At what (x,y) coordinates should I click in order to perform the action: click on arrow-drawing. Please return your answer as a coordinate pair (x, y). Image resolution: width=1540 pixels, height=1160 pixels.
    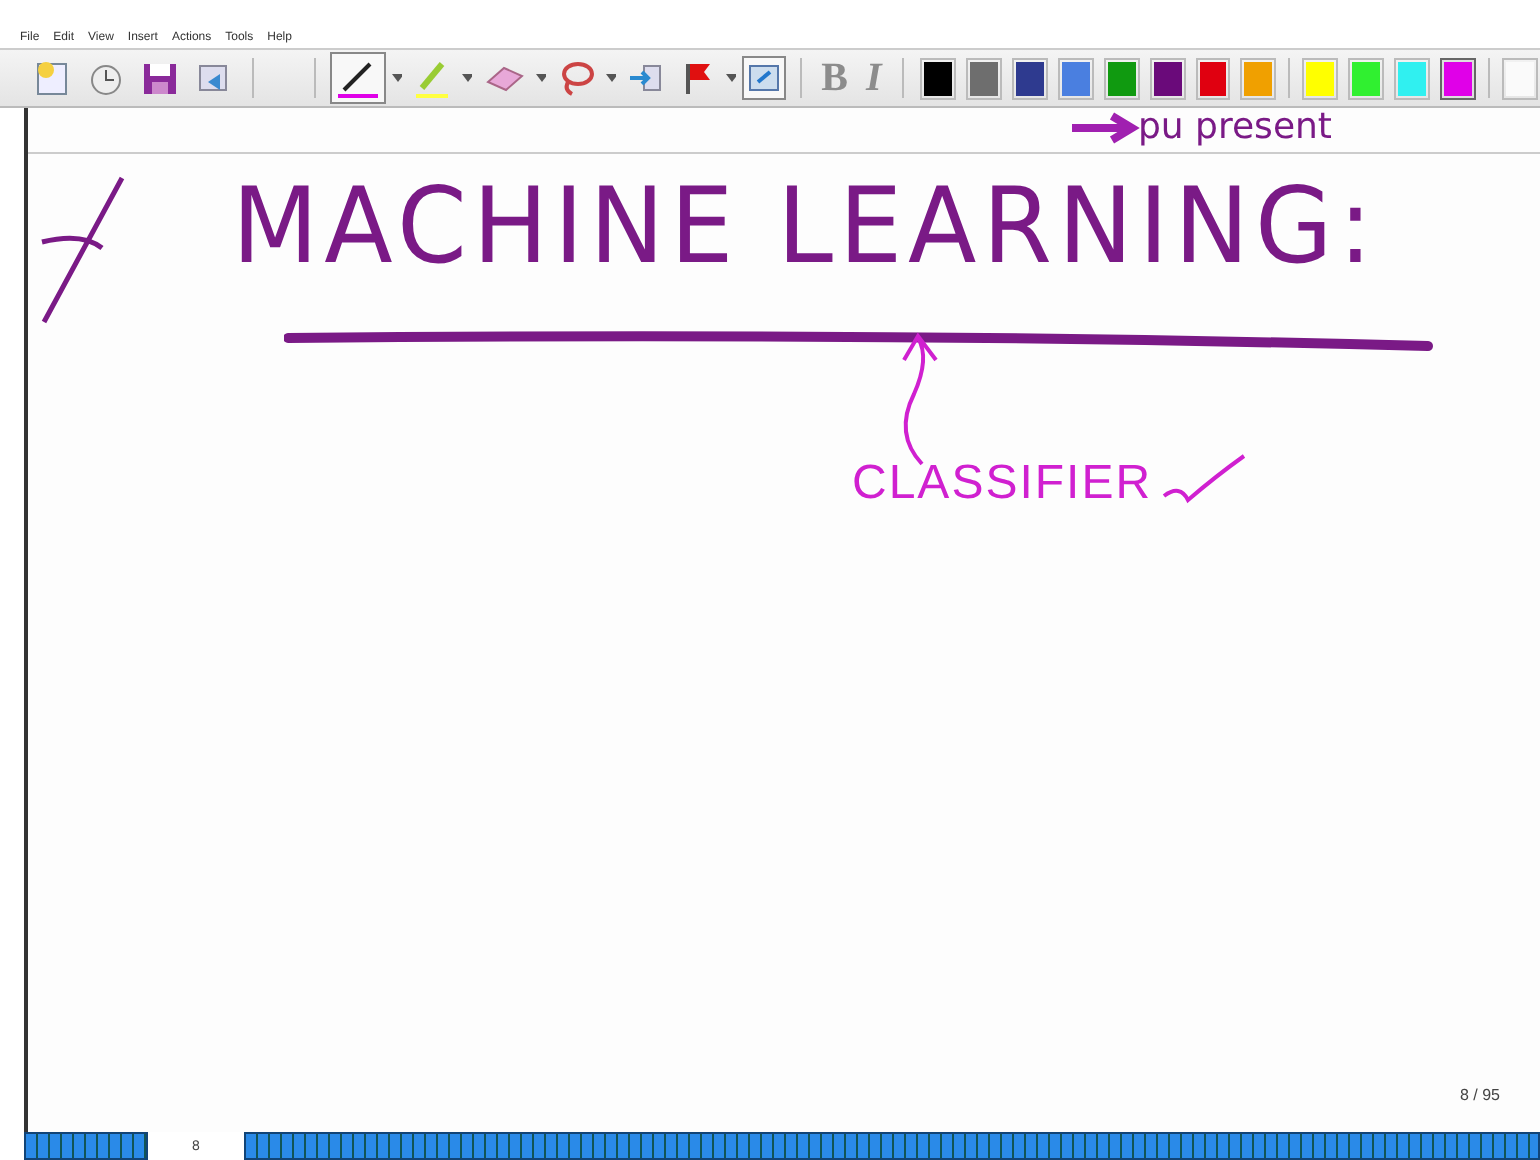
    Looking at the image, I should click on (1104, 128).